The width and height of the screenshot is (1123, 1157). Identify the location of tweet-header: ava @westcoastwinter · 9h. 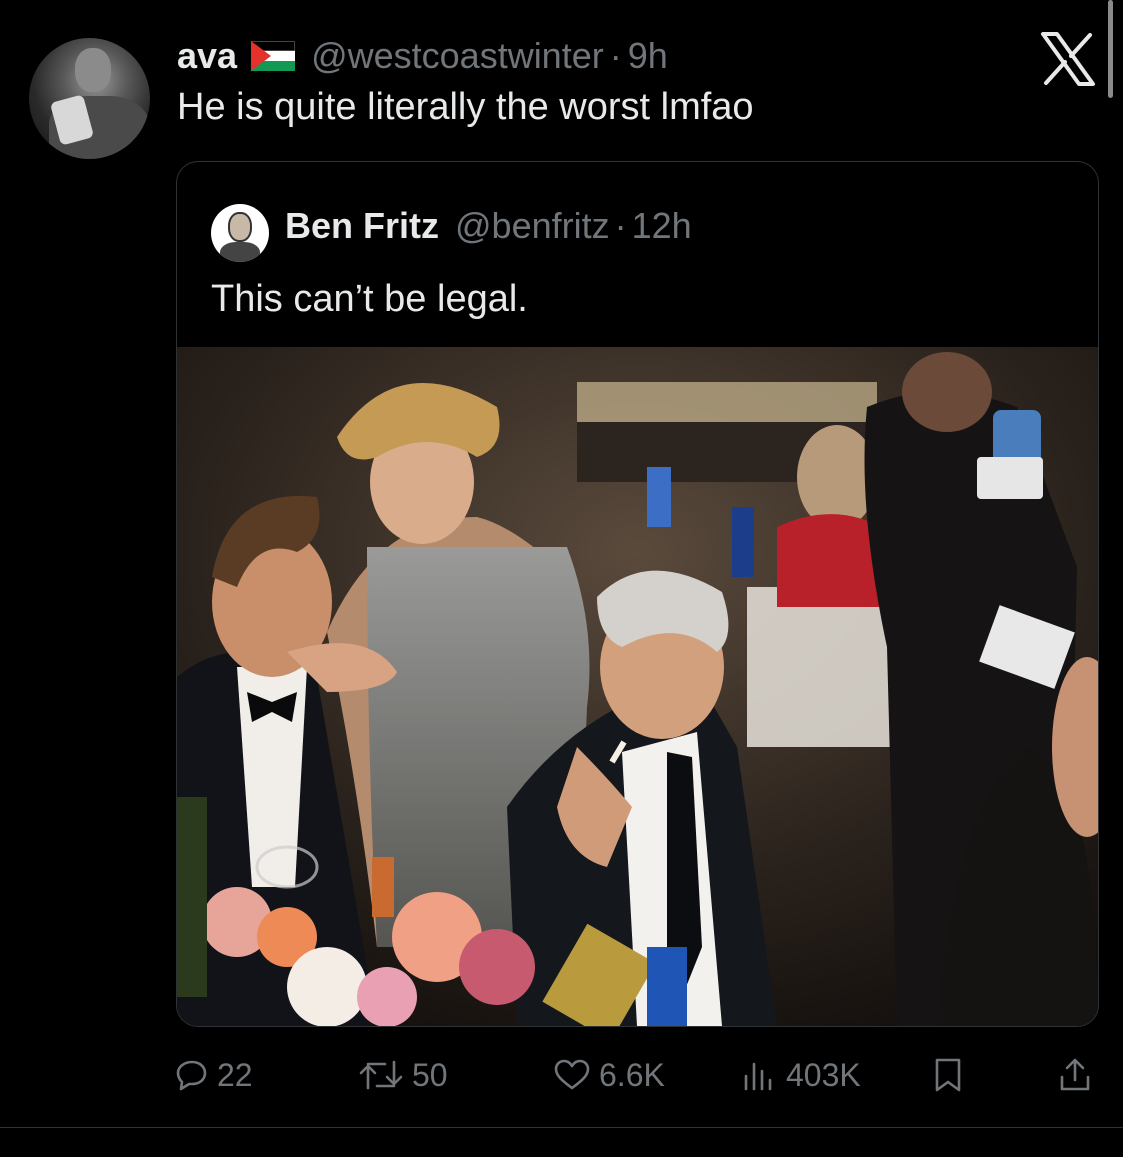
(422, 56).